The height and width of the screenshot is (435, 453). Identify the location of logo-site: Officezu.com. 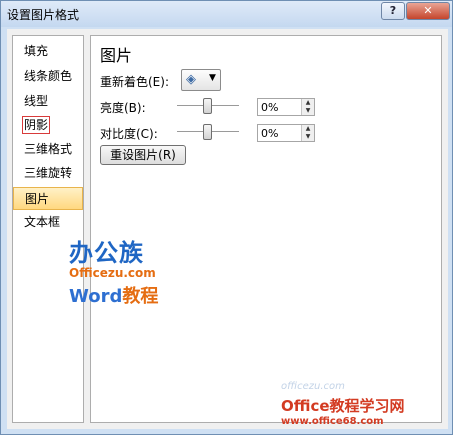
(112, 273).